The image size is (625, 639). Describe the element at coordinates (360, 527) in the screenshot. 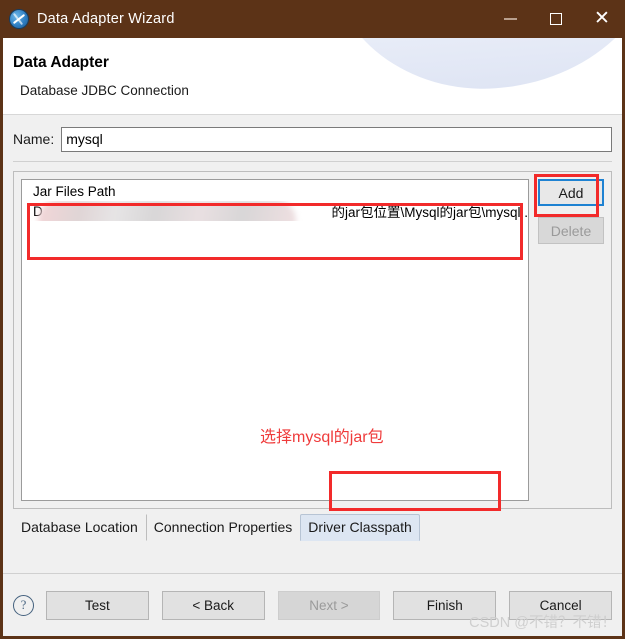

I see `tab-driver-classpath: Driver Classpath` at that location.